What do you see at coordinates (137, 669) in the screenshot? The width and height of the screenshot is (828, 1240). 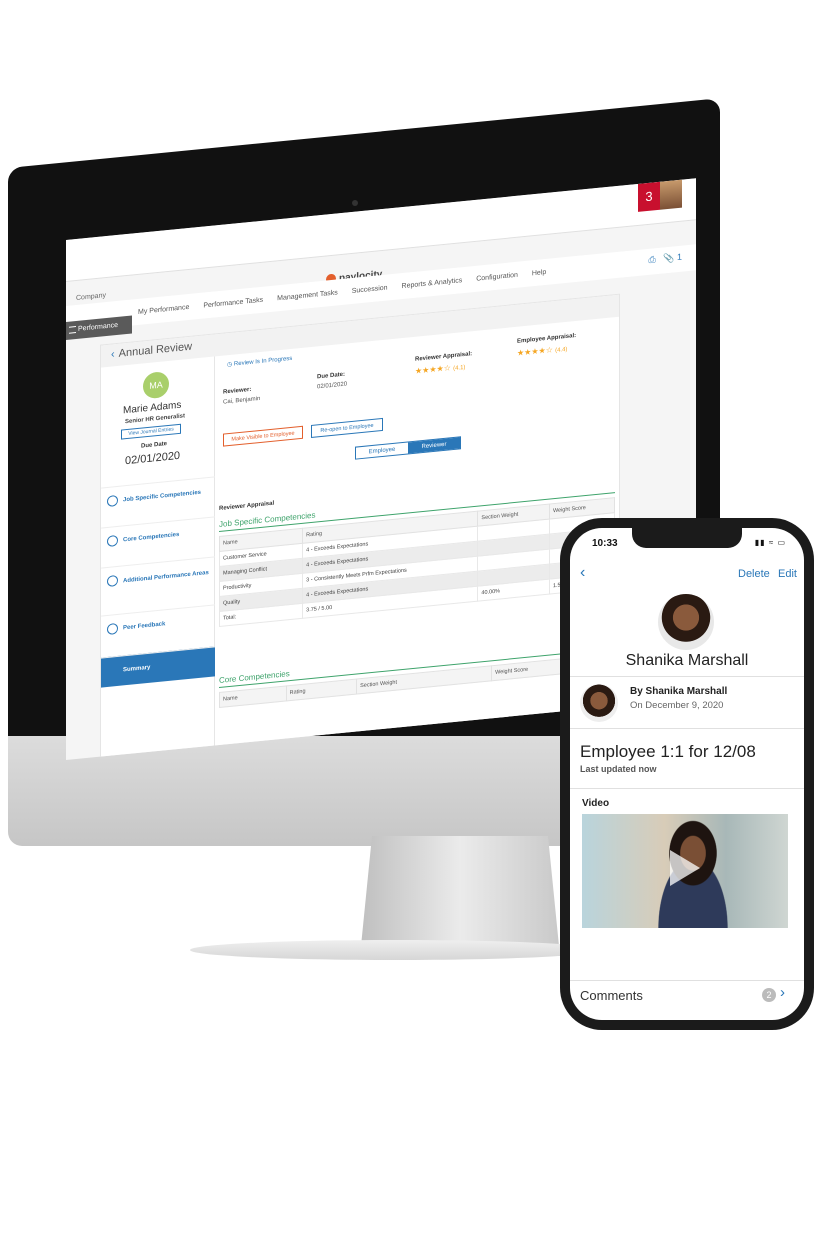 I see `sidebar-item-label: Summary` at bounding box center [137, 669].